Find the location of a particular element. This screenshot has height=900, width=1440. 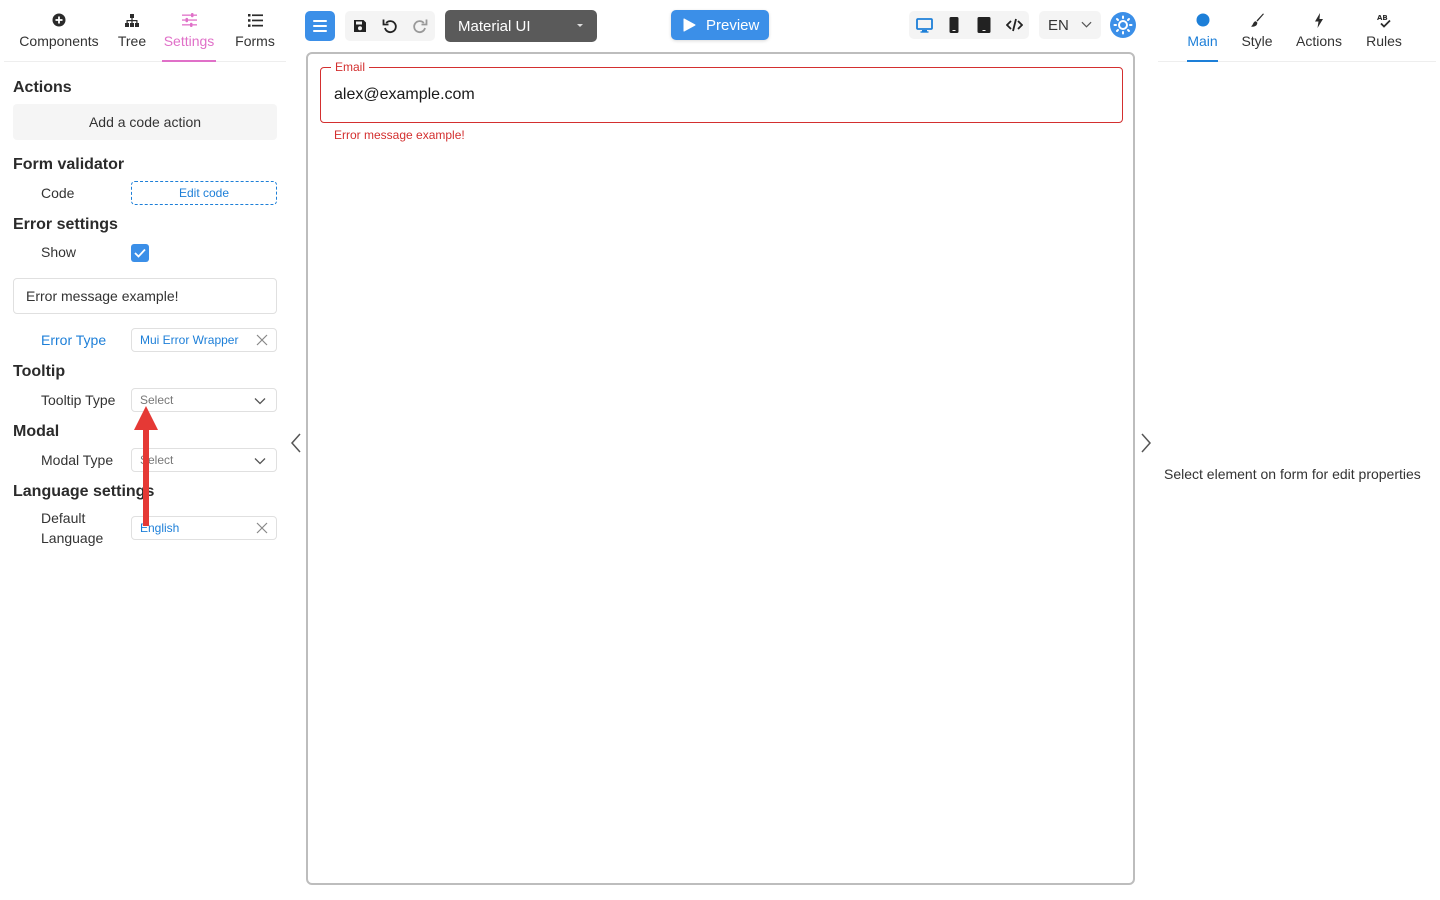

tablet-icon is located at coordinates (984, 25).